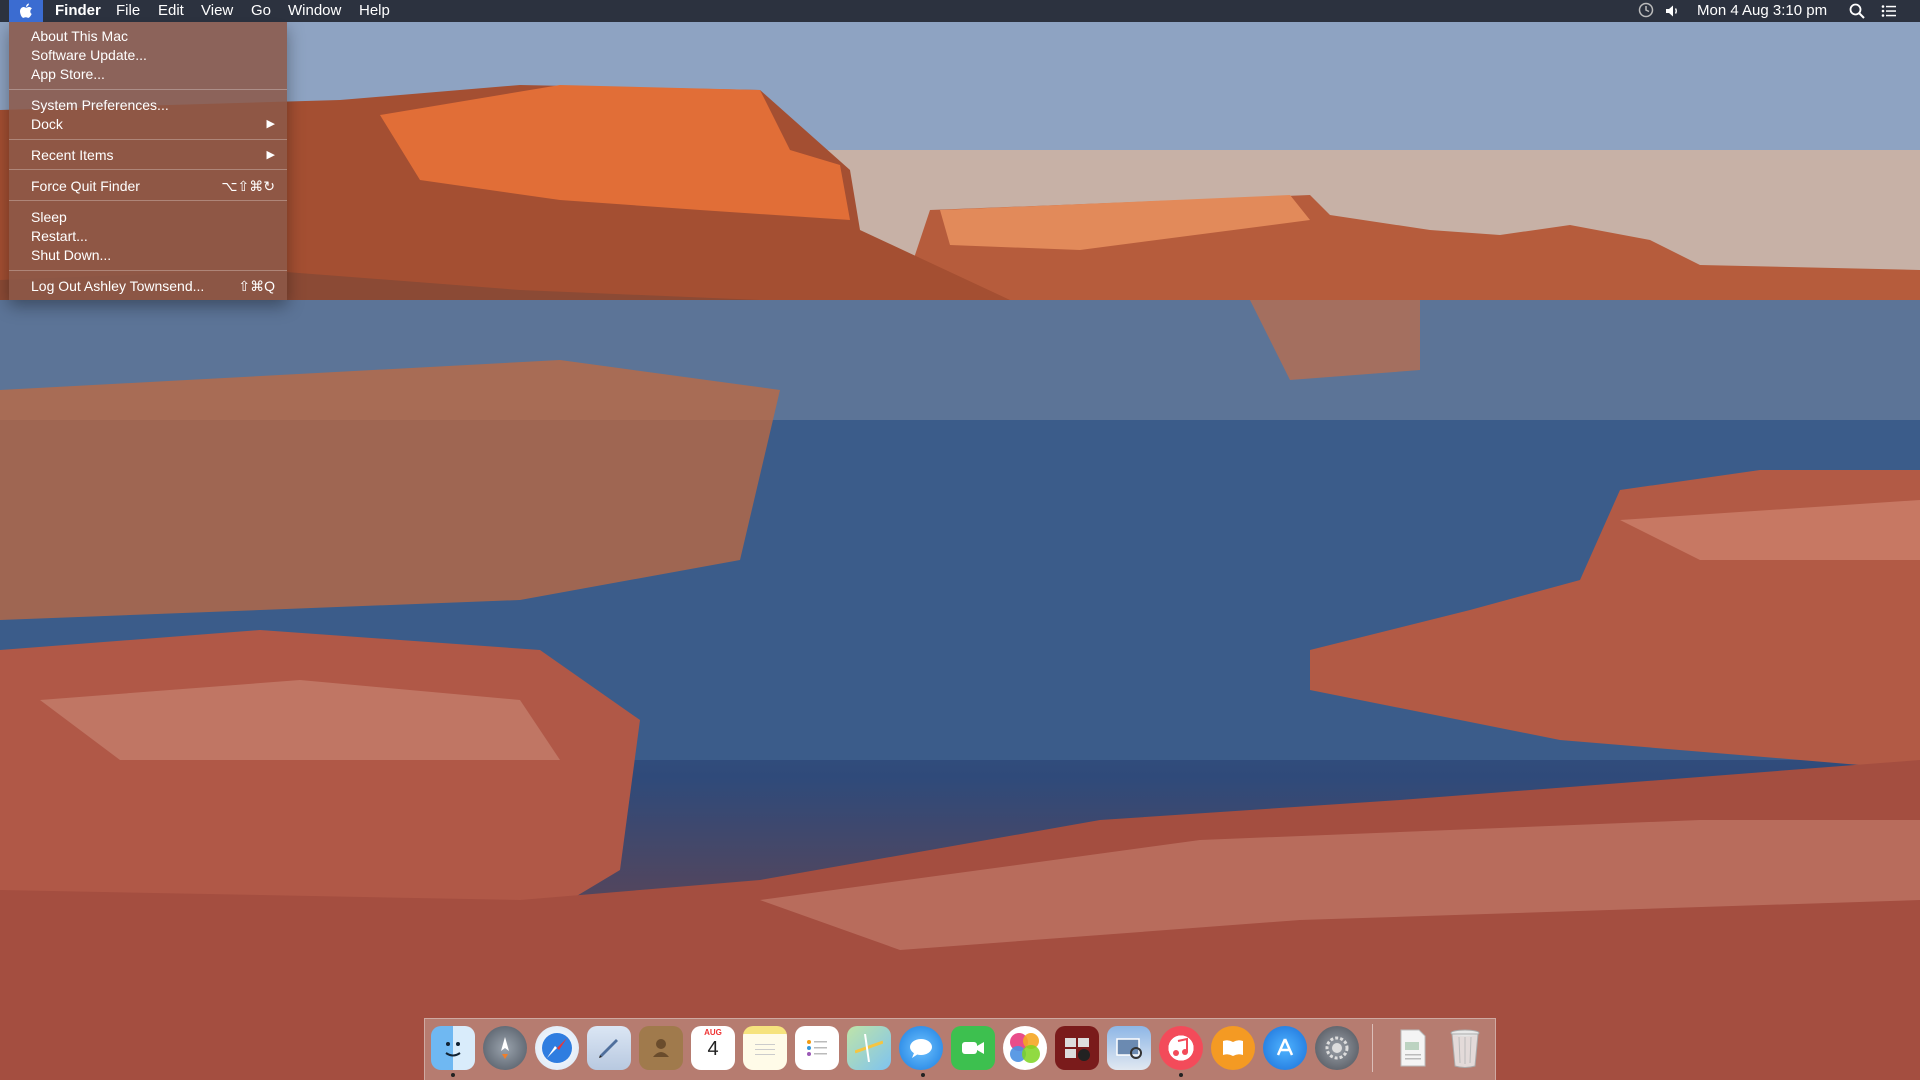  Describe the element at coordinates (256, 286) in the screenshot. I see `menu-shortcut: ⇧⌘Q` at that location.